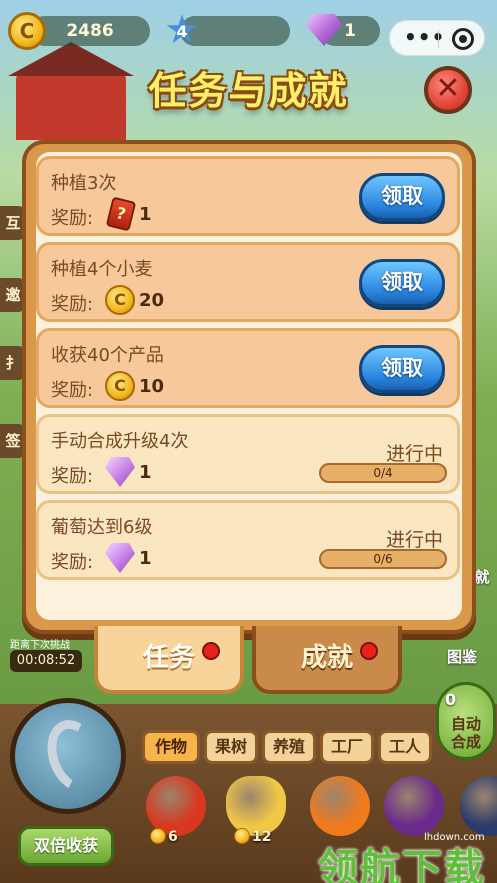  I want to click on progress-bar: 0/6, so click(383, 559).